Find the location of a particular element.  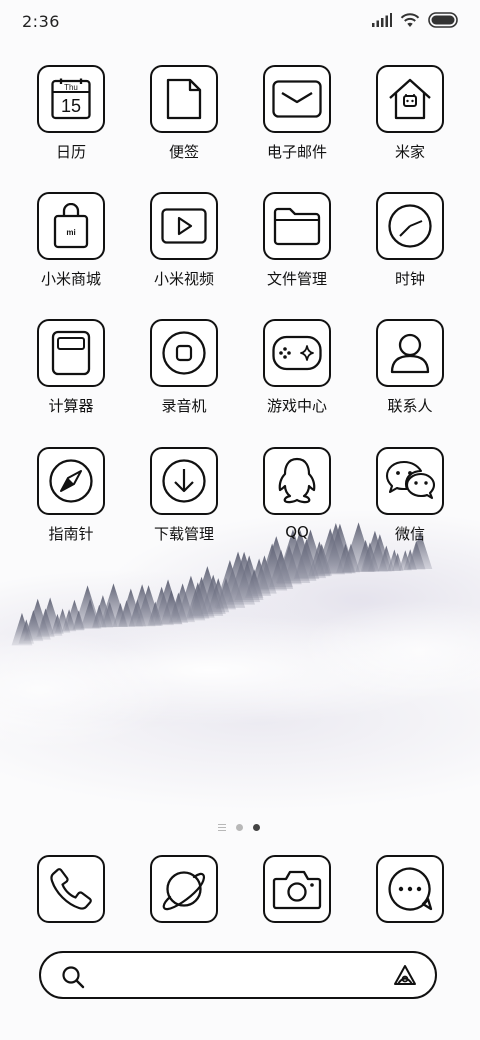

app-downloads: 下载管理 is located at coordinates (184, 502).